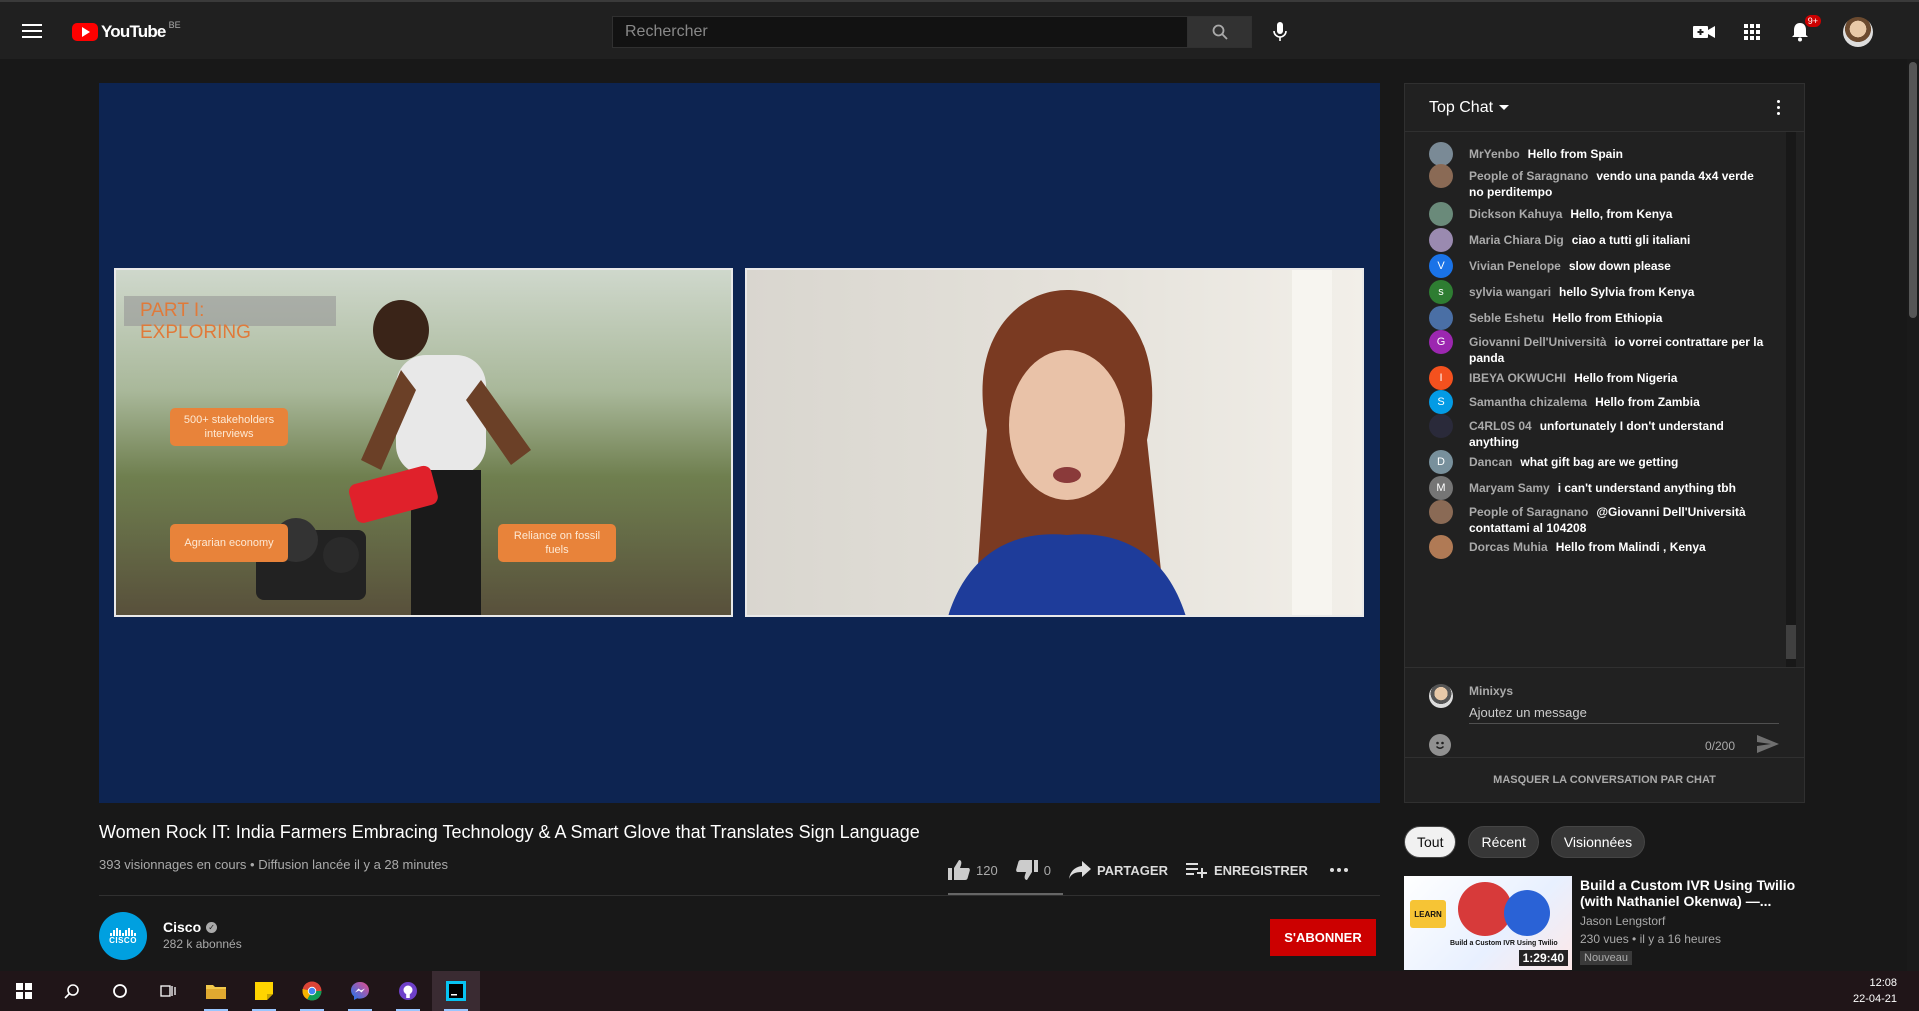 The width and height of the screenshot is (1919, 1011). Describe the element at coordinates (1430, 842) in the screenshot. I see `chip-all: Tout` at that location.